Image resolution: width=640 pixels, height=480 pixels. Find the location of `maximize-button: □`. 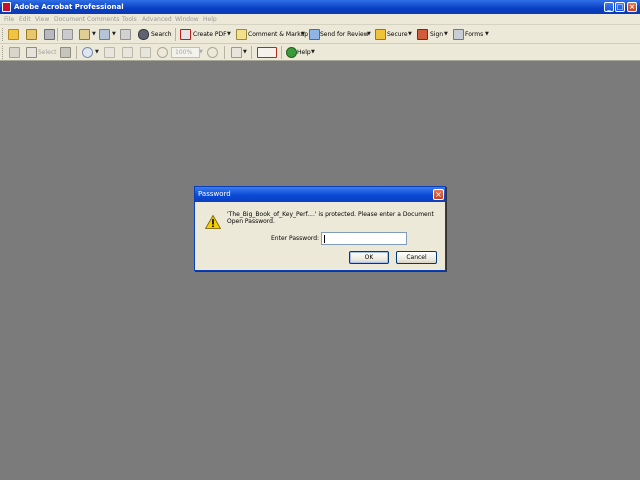

maximize-button: □ is located at coordinates (620, 7).